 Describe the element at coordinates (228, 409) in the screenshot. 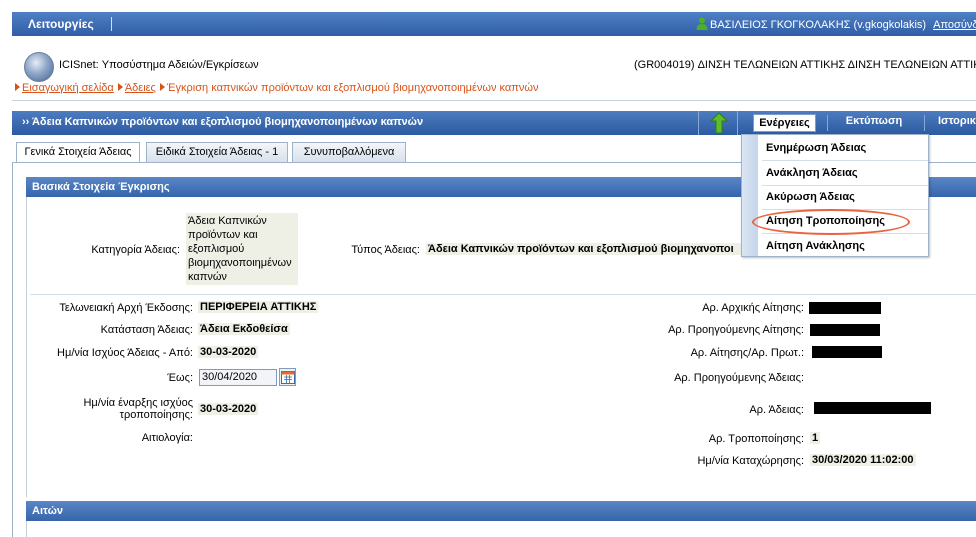

I see `mod-start-value: 30-03-2020` at that location.